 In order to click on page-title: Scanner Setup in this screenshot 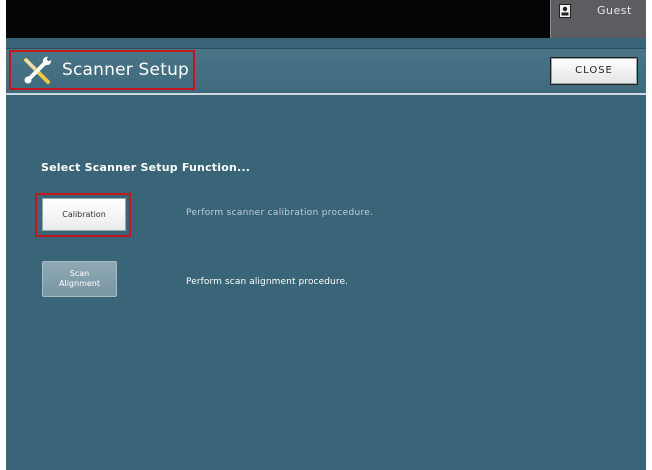, I will do `click(126, 70)`.